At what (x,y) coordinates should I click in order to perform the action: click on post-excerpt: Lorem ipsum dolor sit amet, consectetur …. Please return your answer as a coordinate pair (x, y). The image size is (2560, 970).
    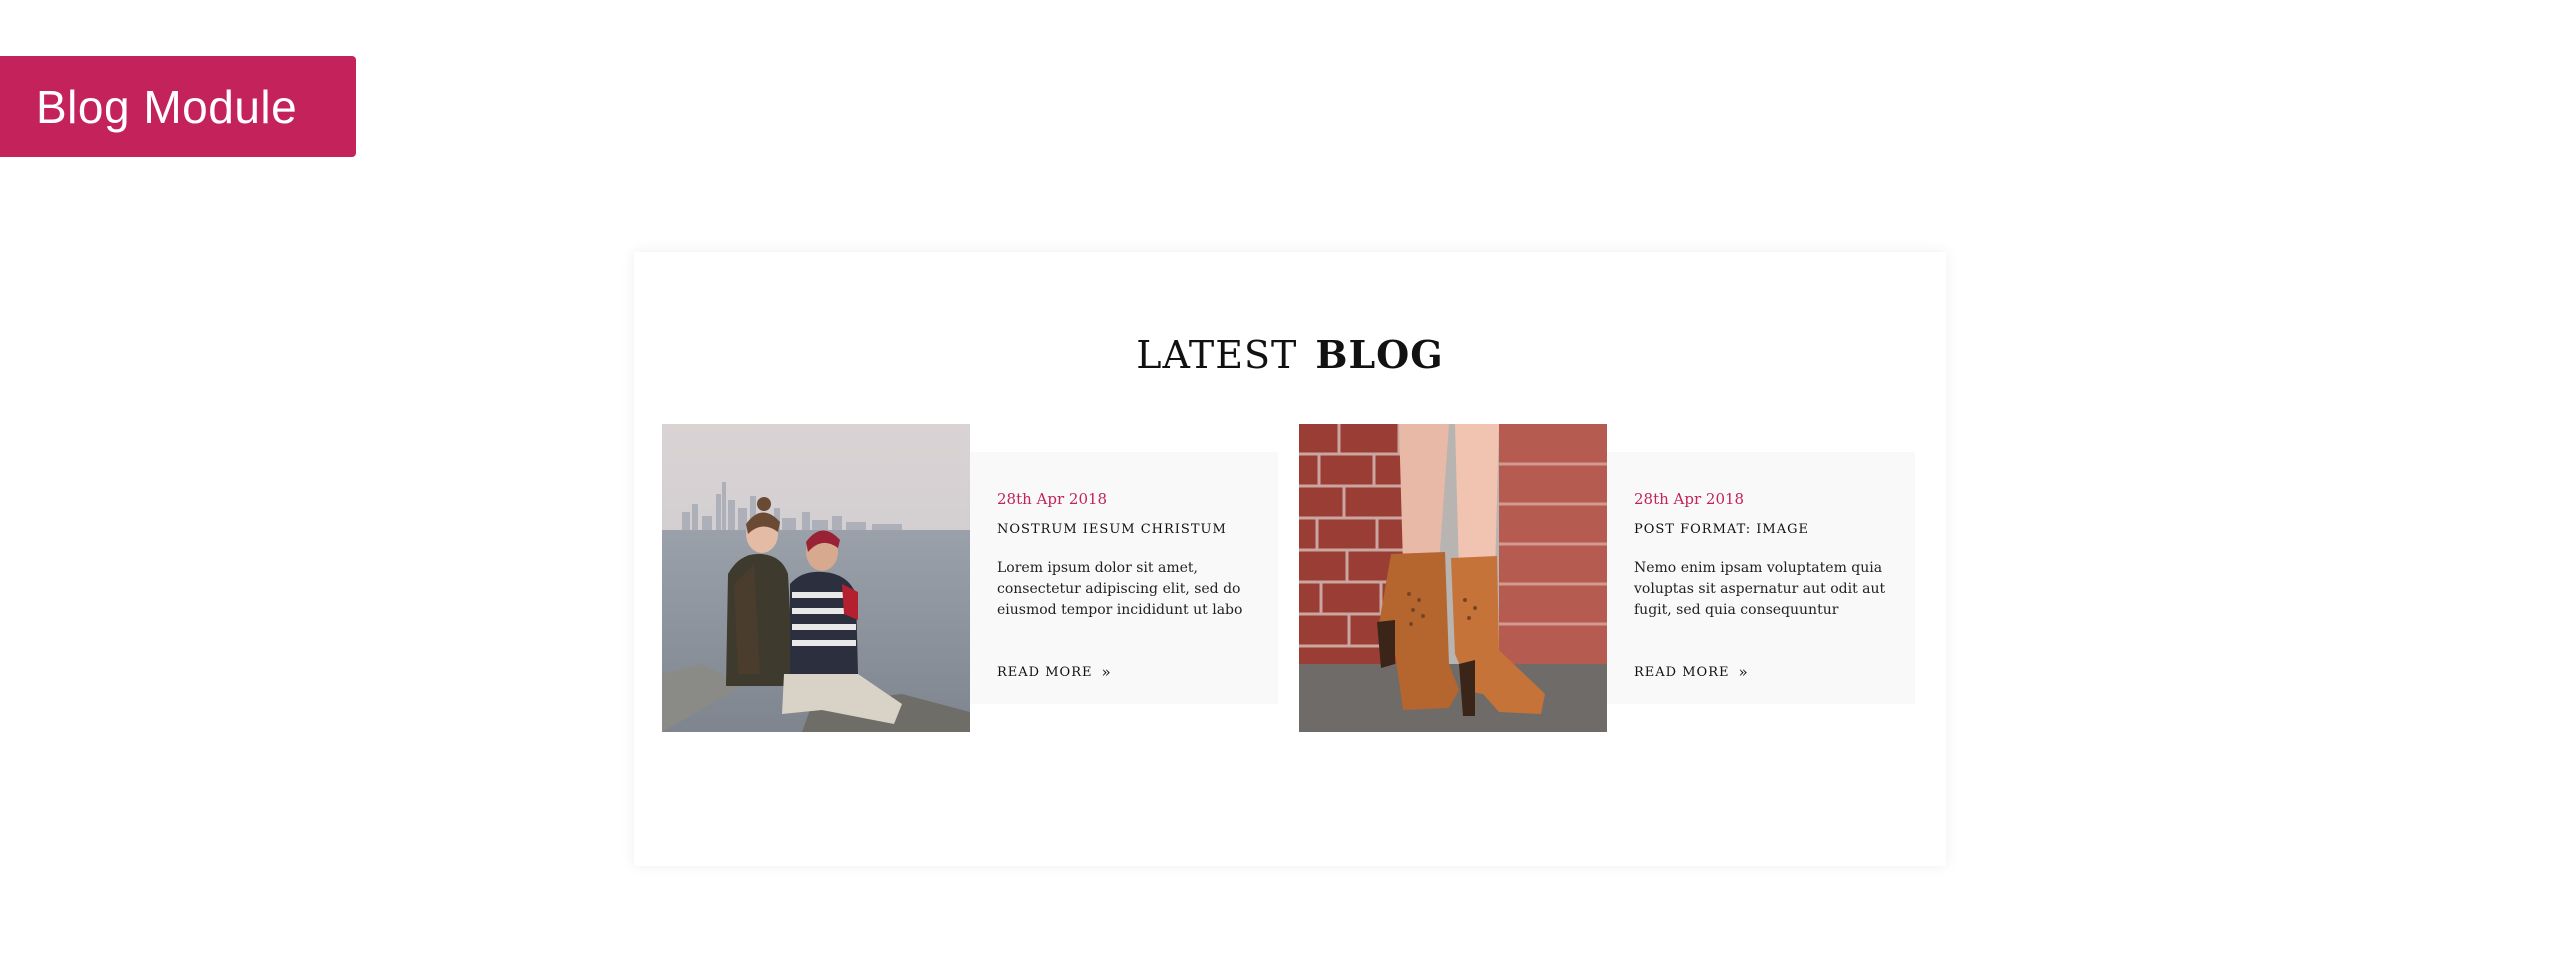
    Looking at the image, I should click on (1120, 589).